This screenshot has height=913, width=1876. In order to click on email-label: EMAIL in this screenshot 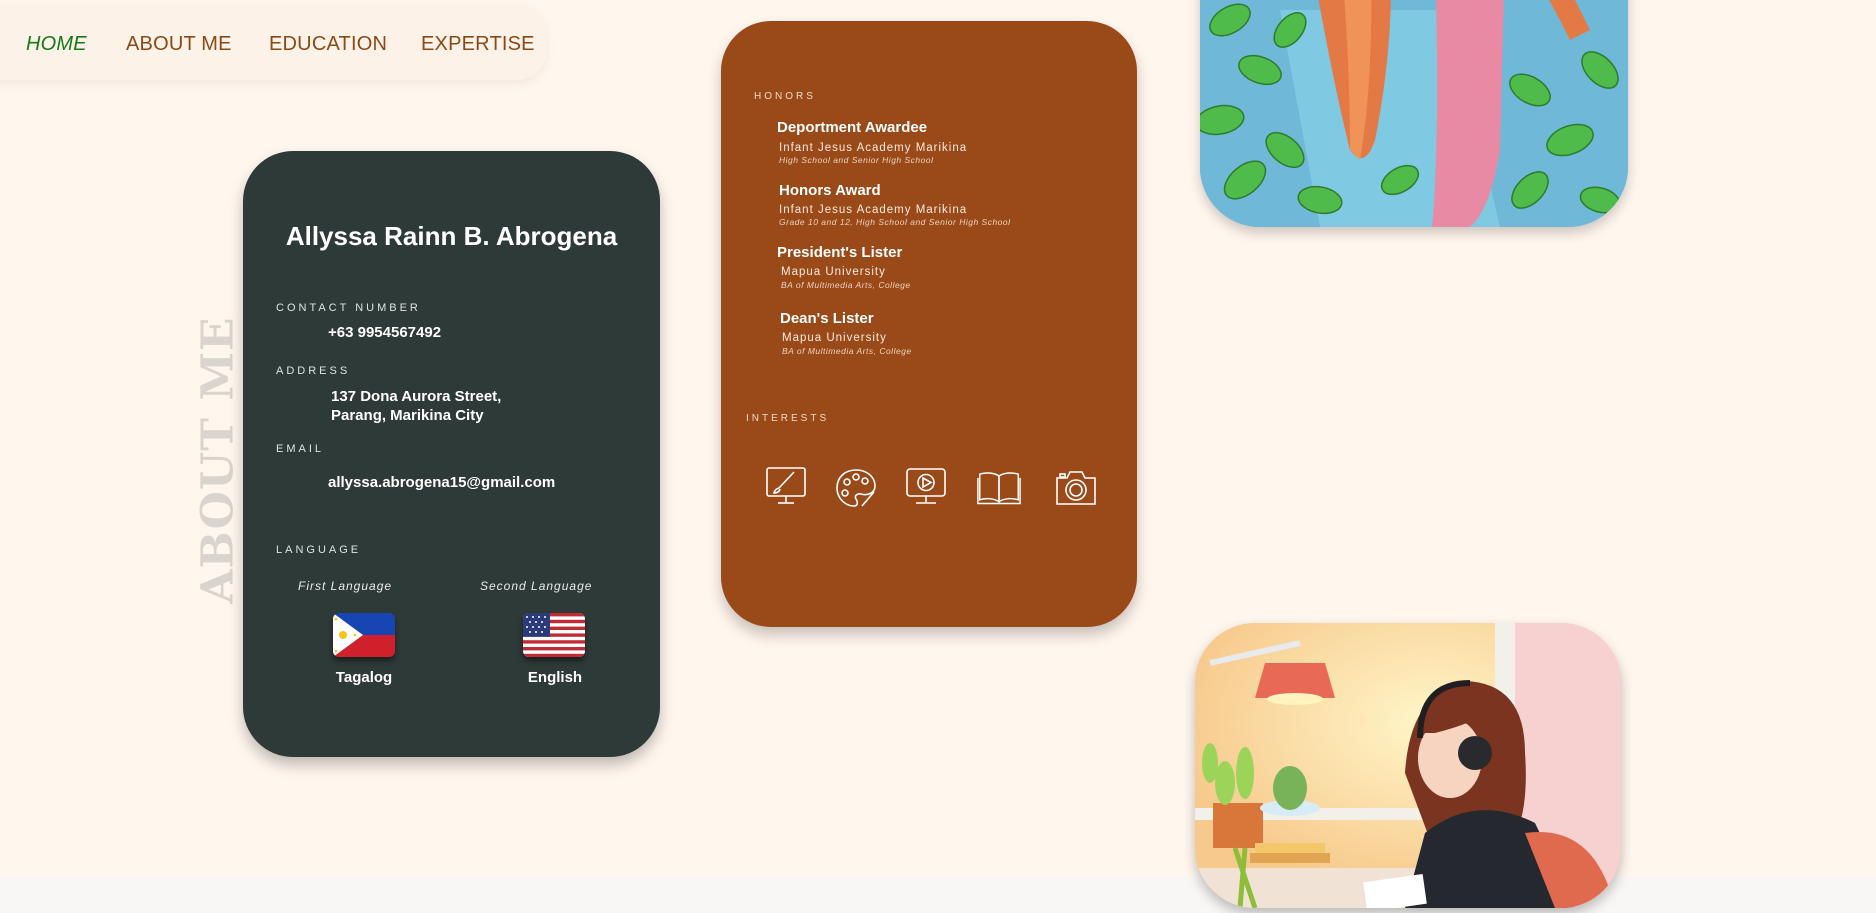, I will do `click(300, 449)`.